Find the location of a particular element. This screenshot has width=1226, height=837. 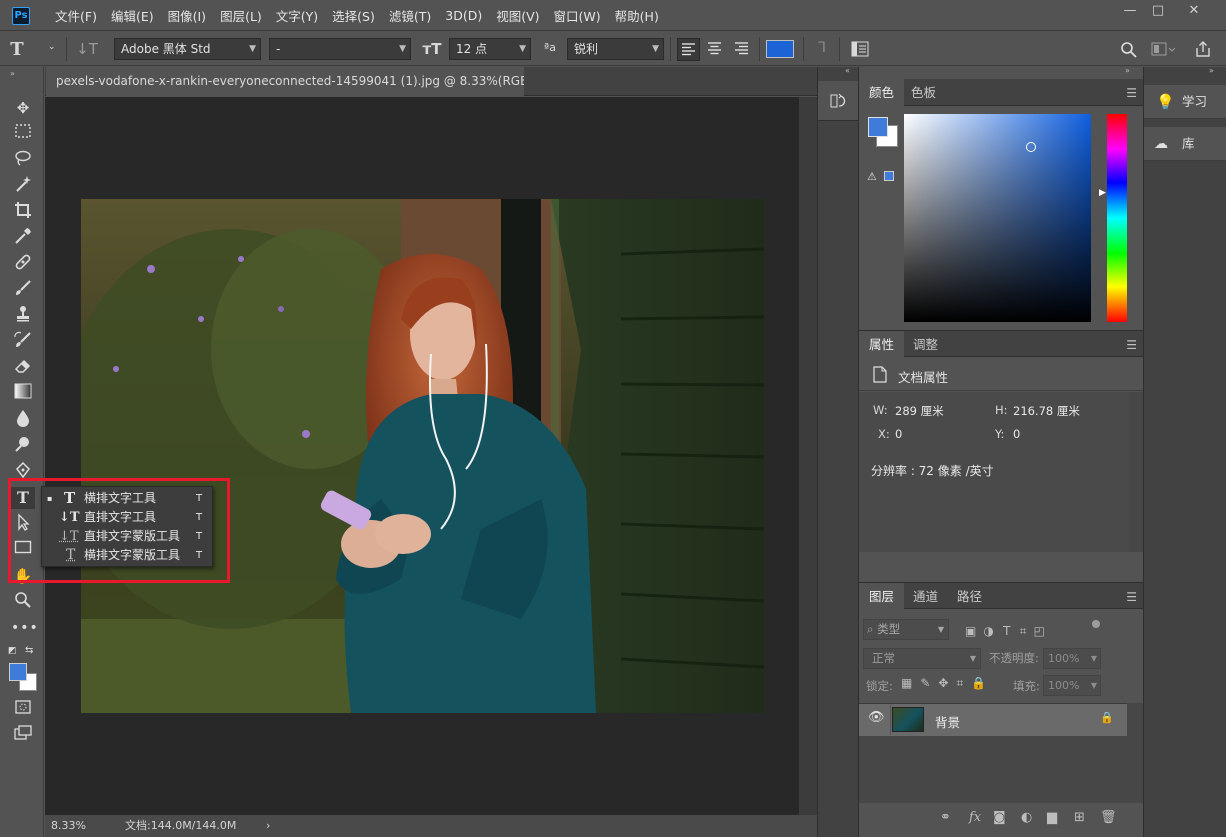

menu-window: 窗口(W) is located at coordinates (577, 15).